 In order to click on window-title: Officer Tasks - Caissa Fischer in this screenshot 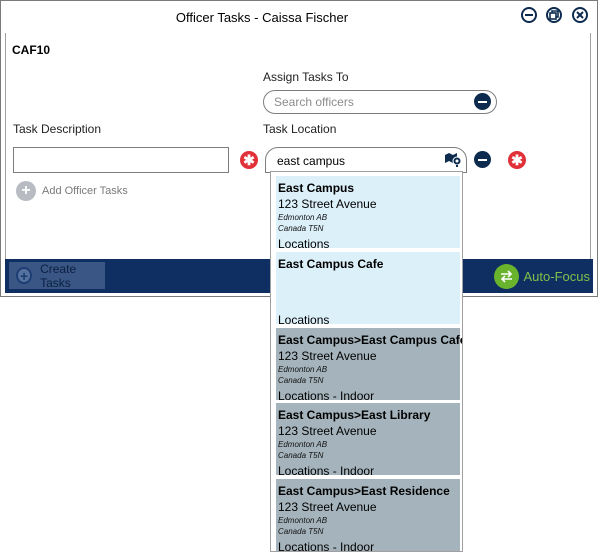, I will do `click(262, 17)`.